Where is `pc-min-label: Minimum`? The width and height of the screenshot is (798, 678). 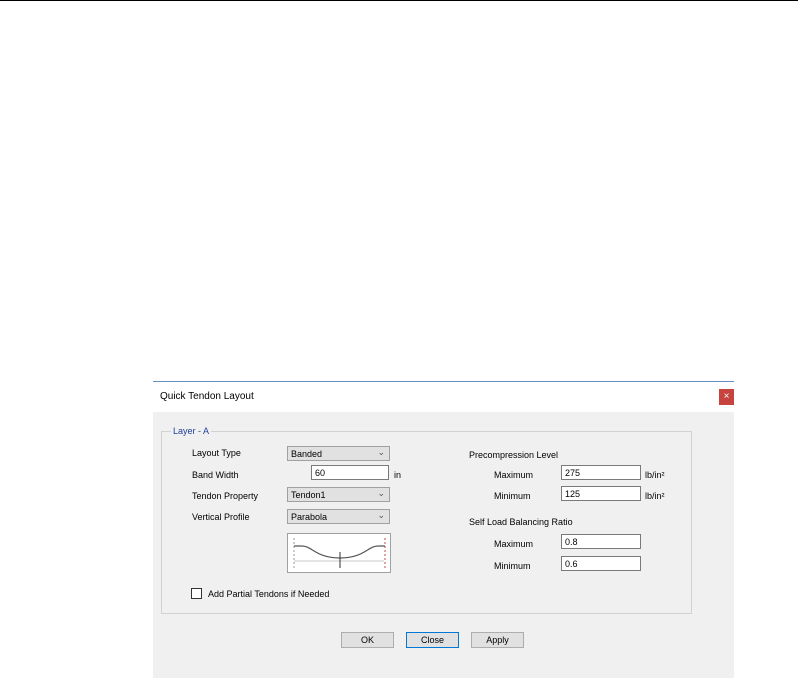
pc-min-label: Minimum is located at coordinates (512, 496).